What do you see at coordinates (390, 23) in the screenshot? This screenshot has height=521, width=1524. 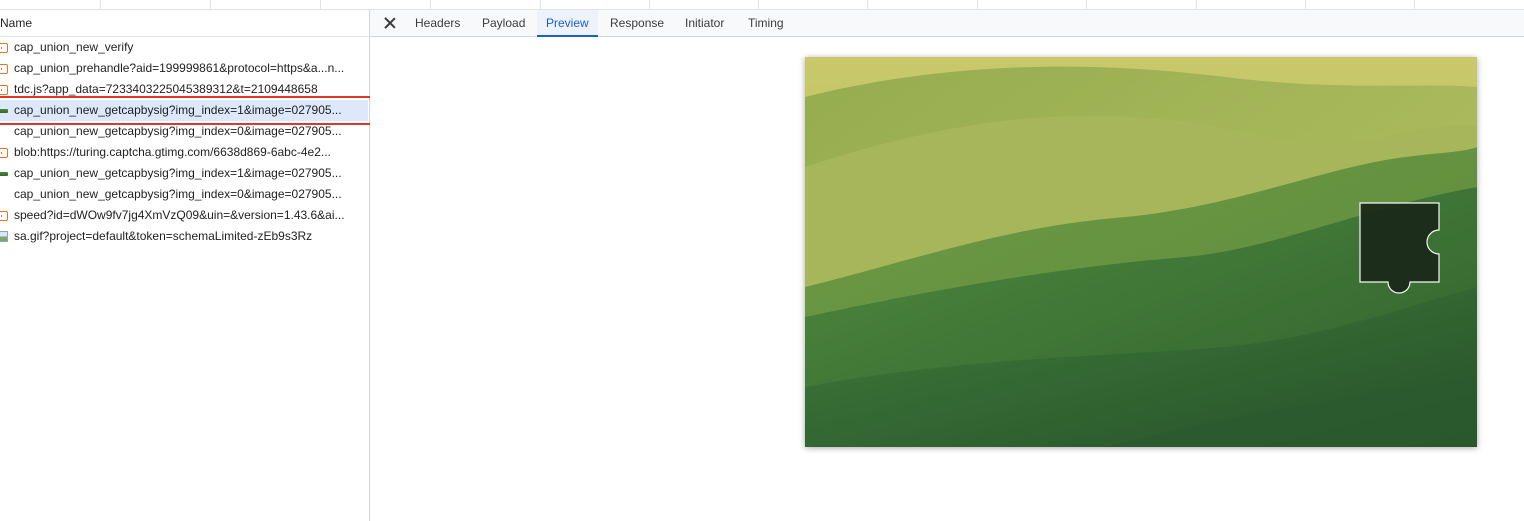 I see `close-icon` at bounding box center [390, 23].